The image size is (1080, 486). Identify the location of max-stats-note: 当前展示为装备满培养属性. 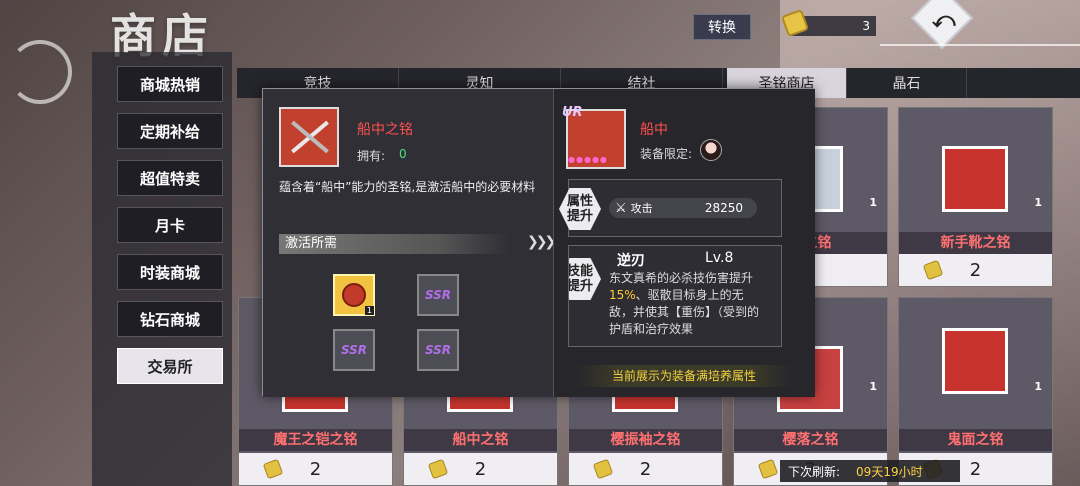
(684, 376).